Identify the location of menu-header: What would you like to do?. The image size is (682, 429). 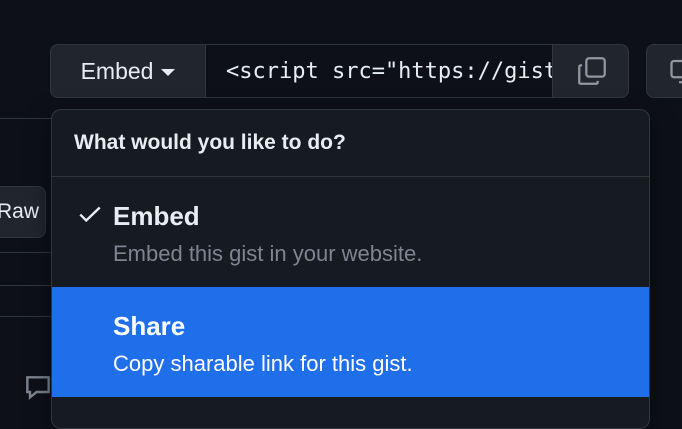
(350, 143).